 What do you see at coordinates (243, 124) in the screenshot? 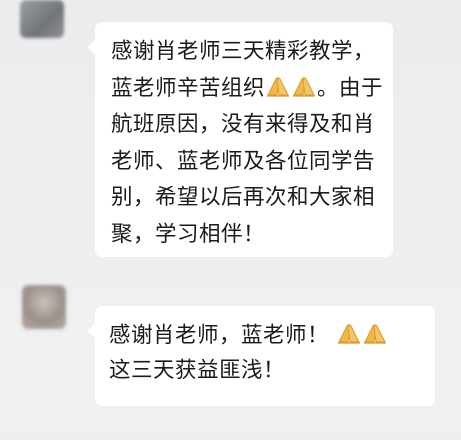
I see `message-line: 航班原因，没有来得及和肖` at bounding box center [243, 124].